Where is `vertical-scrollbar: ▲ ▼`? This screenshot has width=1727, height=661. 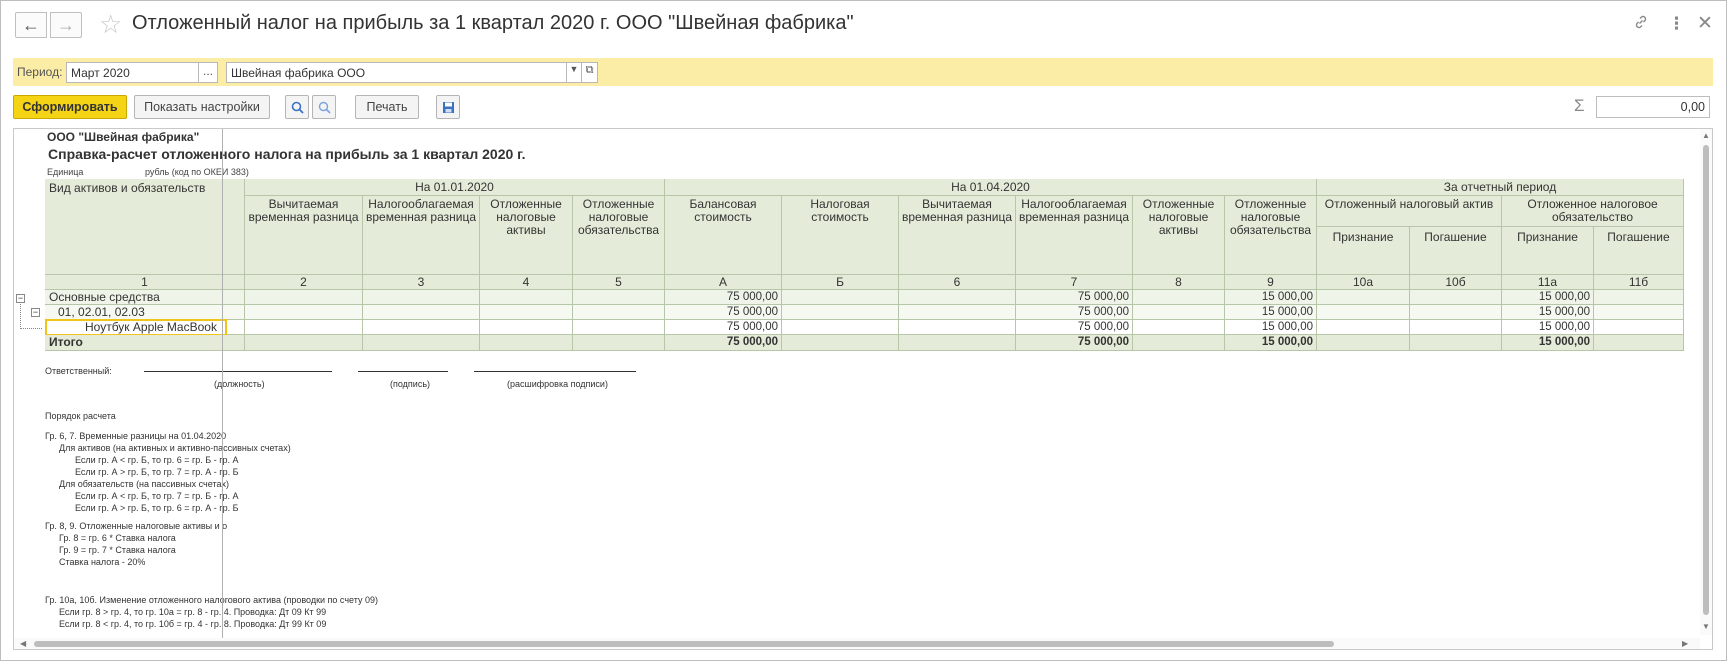 vertical-scrollbar: ▲ ▼ is located at coordinates (1706, 382).